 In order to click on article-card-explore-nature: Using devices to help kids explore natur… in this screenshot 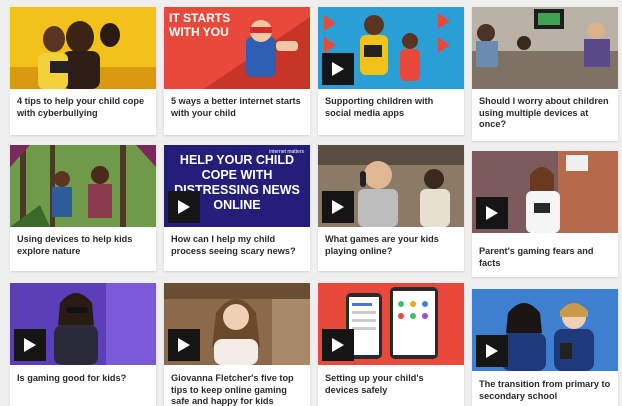, I will do `click(83, 208)`.